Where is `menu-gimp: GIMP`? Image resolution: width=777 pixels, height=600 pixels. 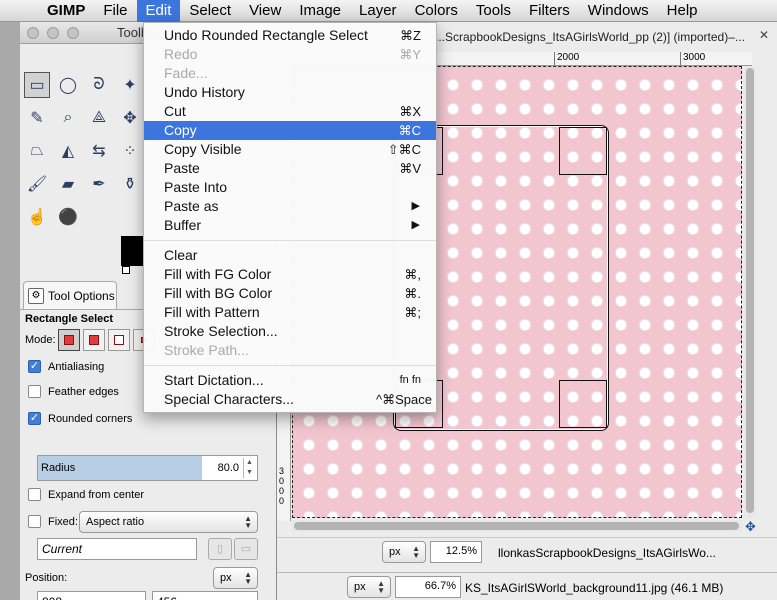 menu-gimp: GIMP is located at coordinates (66, 11).